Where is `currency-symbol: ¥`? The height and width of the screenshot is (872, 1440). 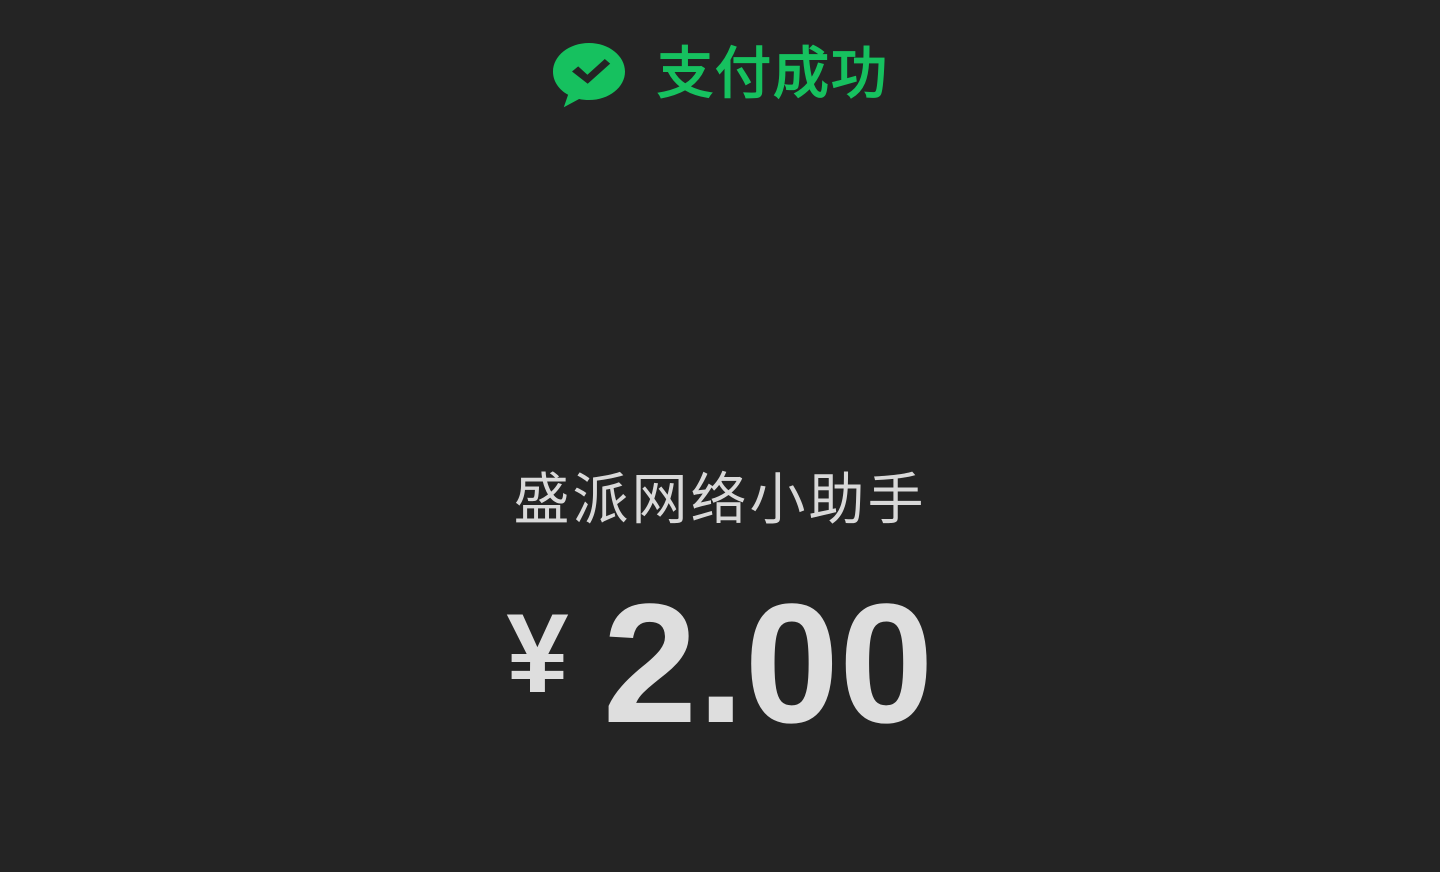
currency-symbol: ¥ is located at coordinates (537, 653).